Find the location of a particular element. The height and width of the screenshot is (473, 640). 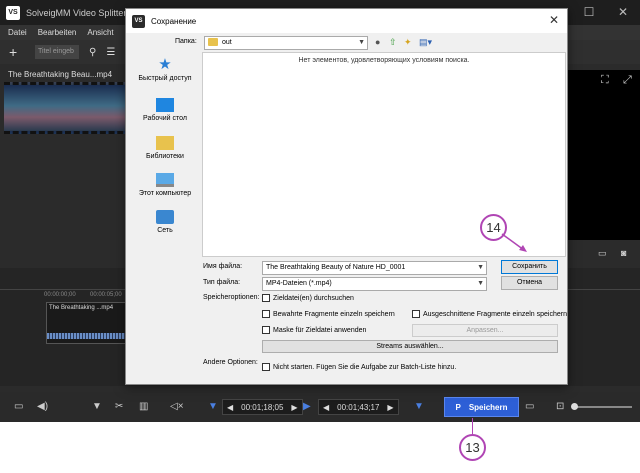

other-options-label: Andere Optionen: is located at coordinates (230, 362).